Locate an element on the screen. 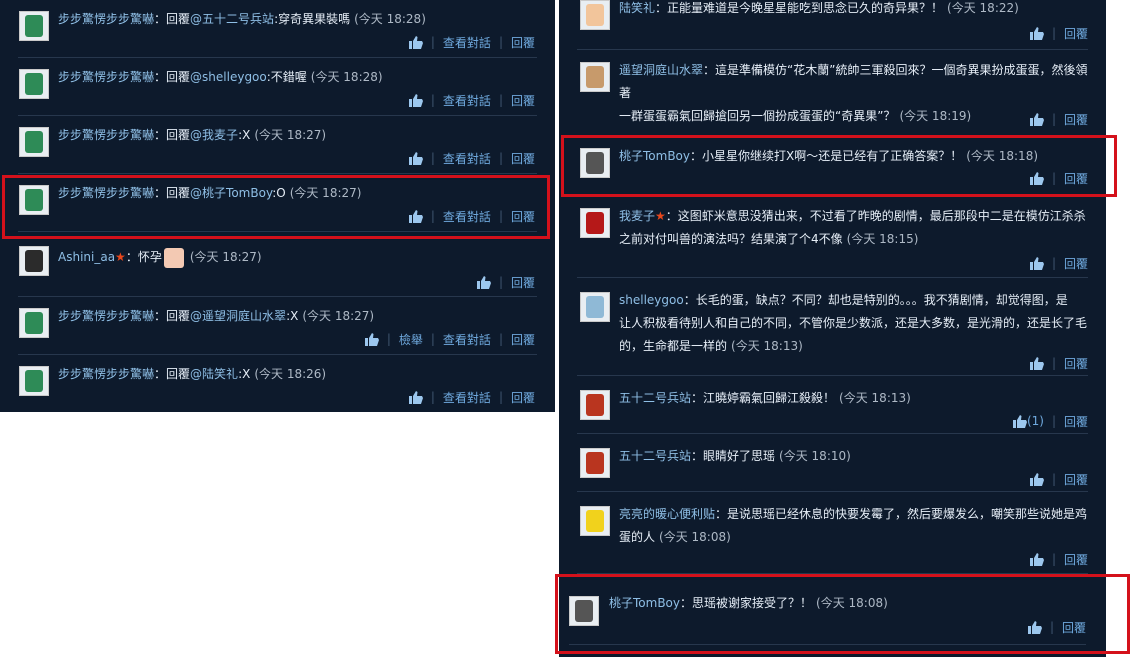 This screenshot has width=1130, height=657. mention-link: @shelleygoo is located at coordinates (228, 77).